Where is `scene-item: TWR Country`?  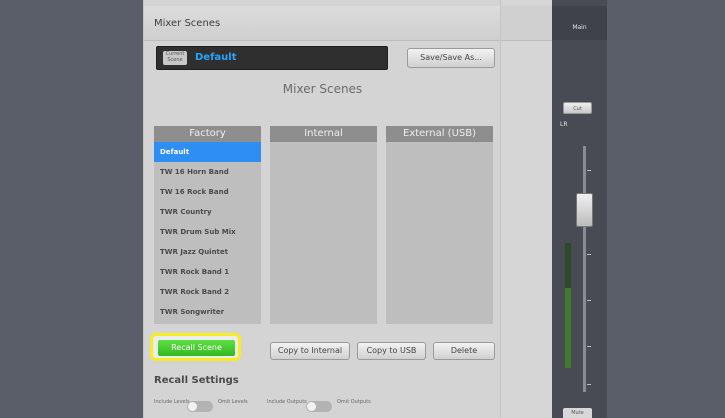 scene-item: TWR Country is located at coordinates (207, 212).